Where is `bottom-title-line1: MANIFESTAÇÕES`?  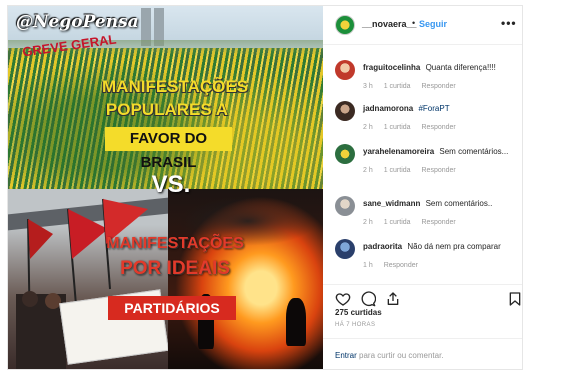 bottom-title-line1: MANIFESTAÇÕES is located at coordinates (175, 243).